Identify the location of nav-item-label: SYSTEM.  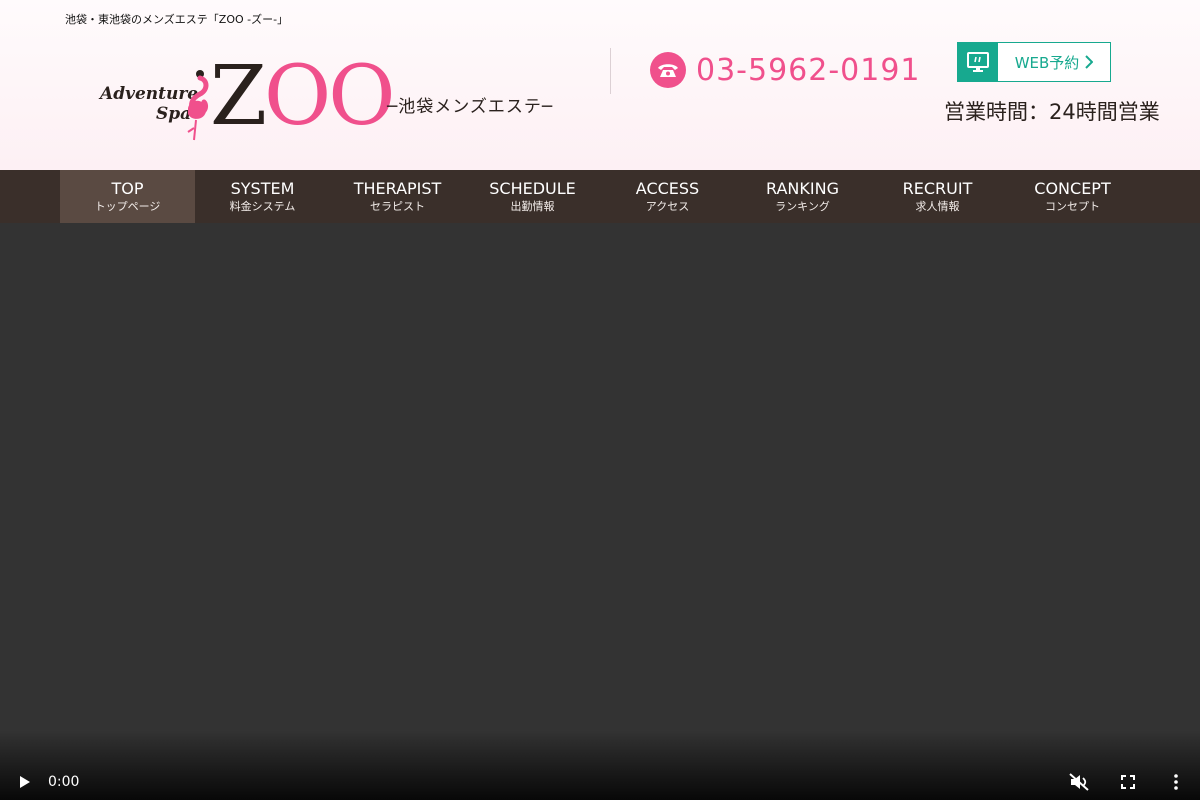
(262, 188).